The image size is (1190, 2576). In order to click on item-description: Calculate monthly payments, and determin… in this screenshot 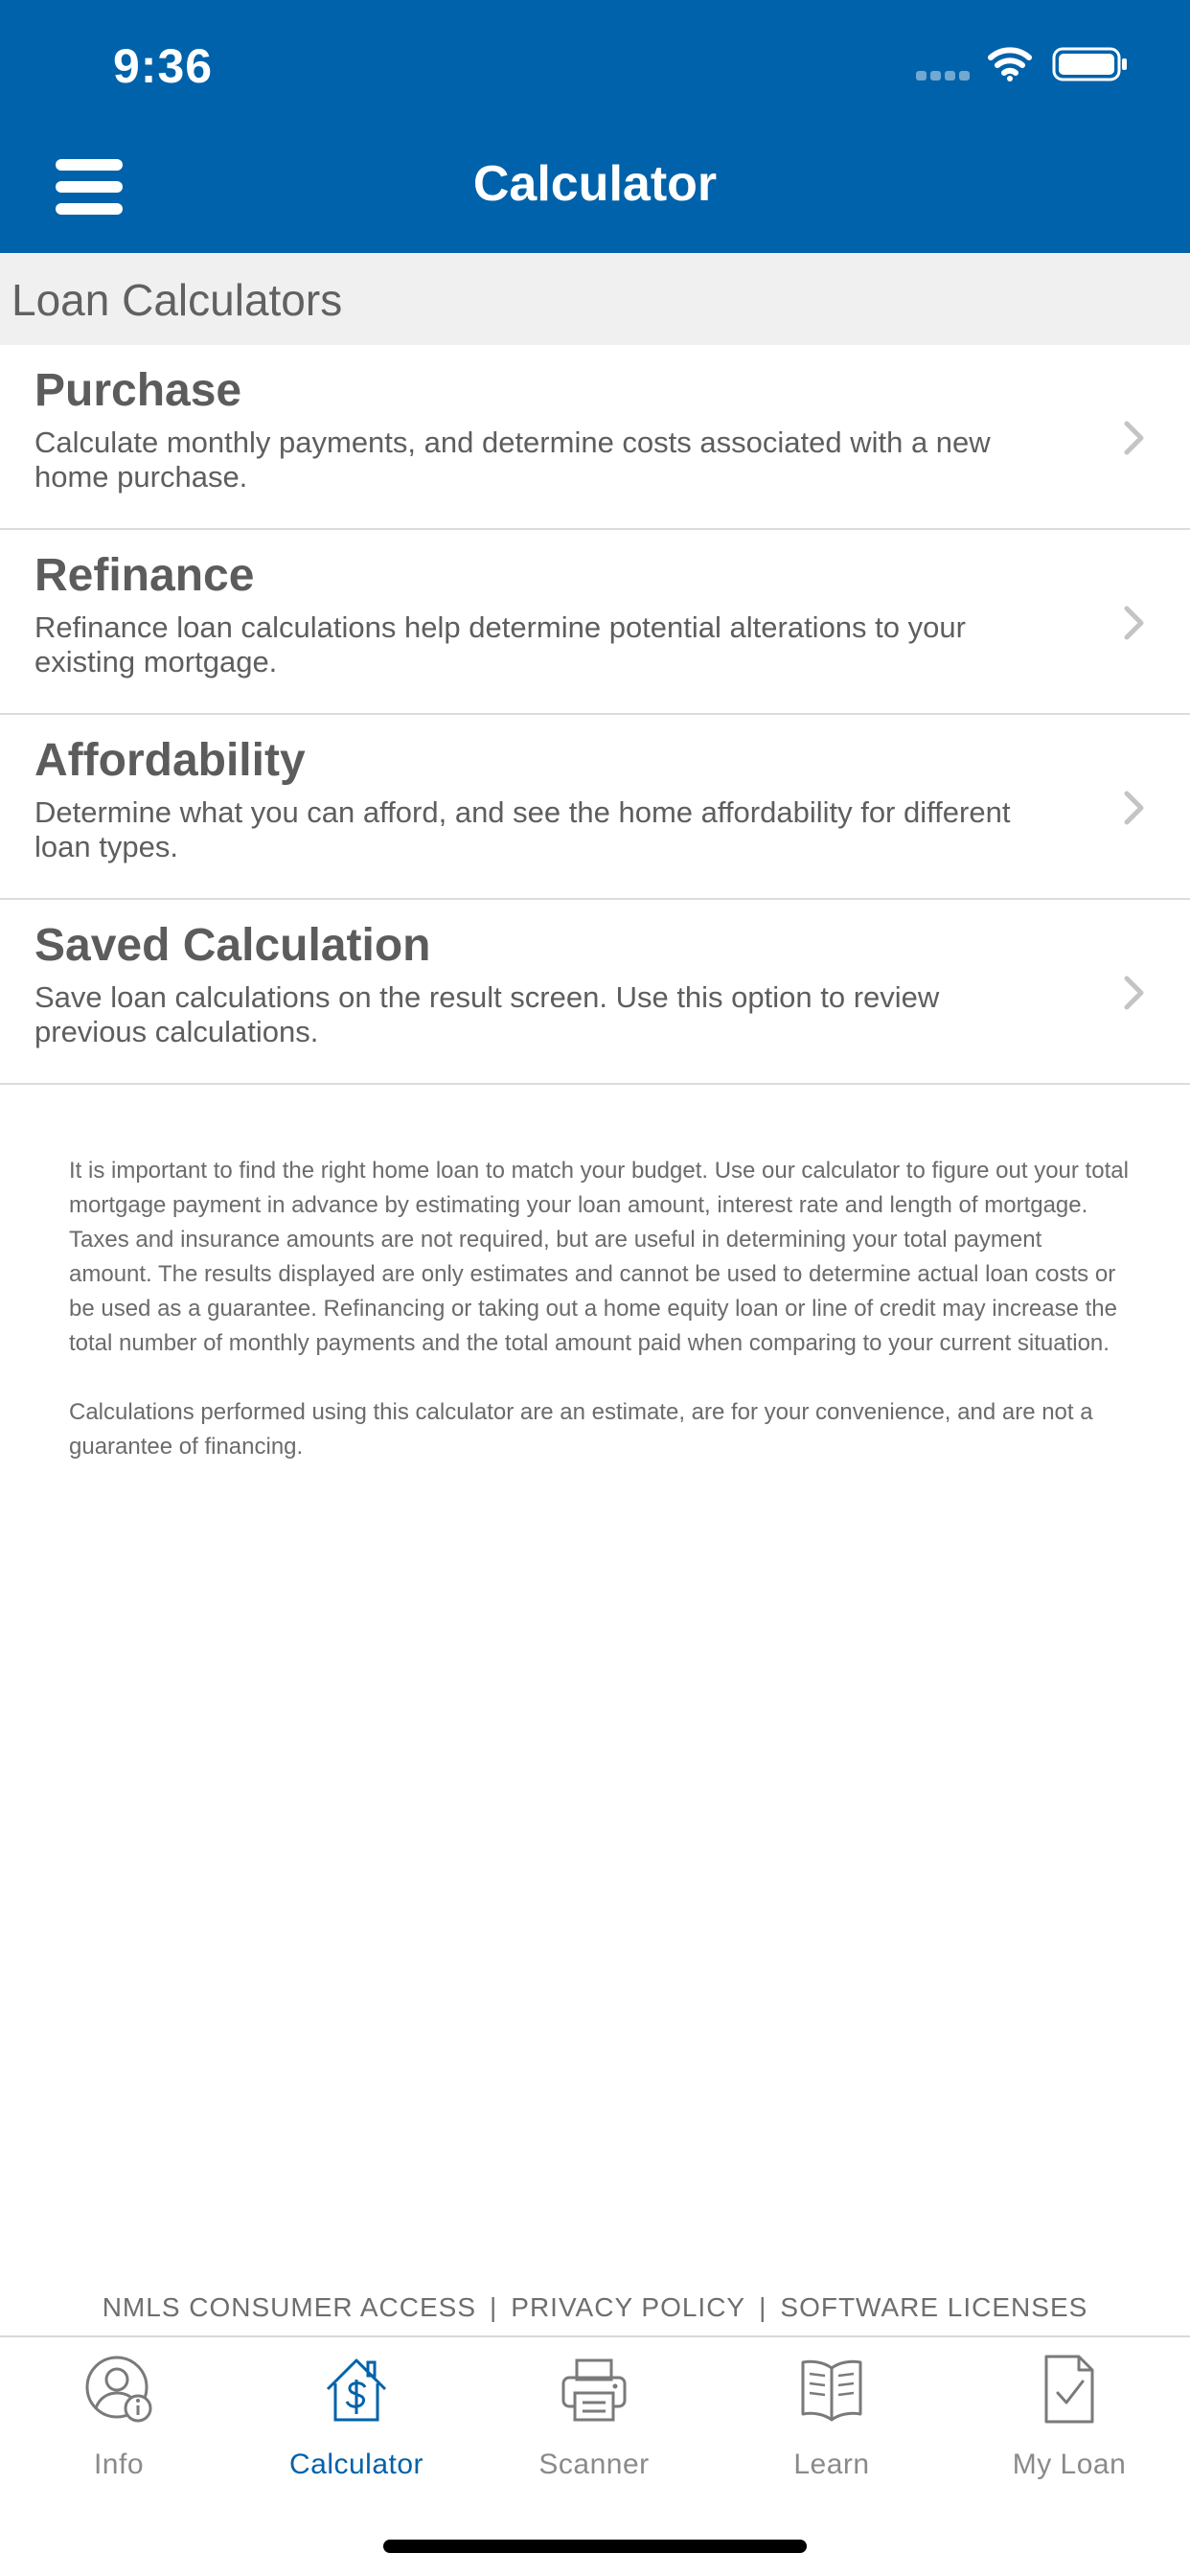, I will do `click(512, 460)`.